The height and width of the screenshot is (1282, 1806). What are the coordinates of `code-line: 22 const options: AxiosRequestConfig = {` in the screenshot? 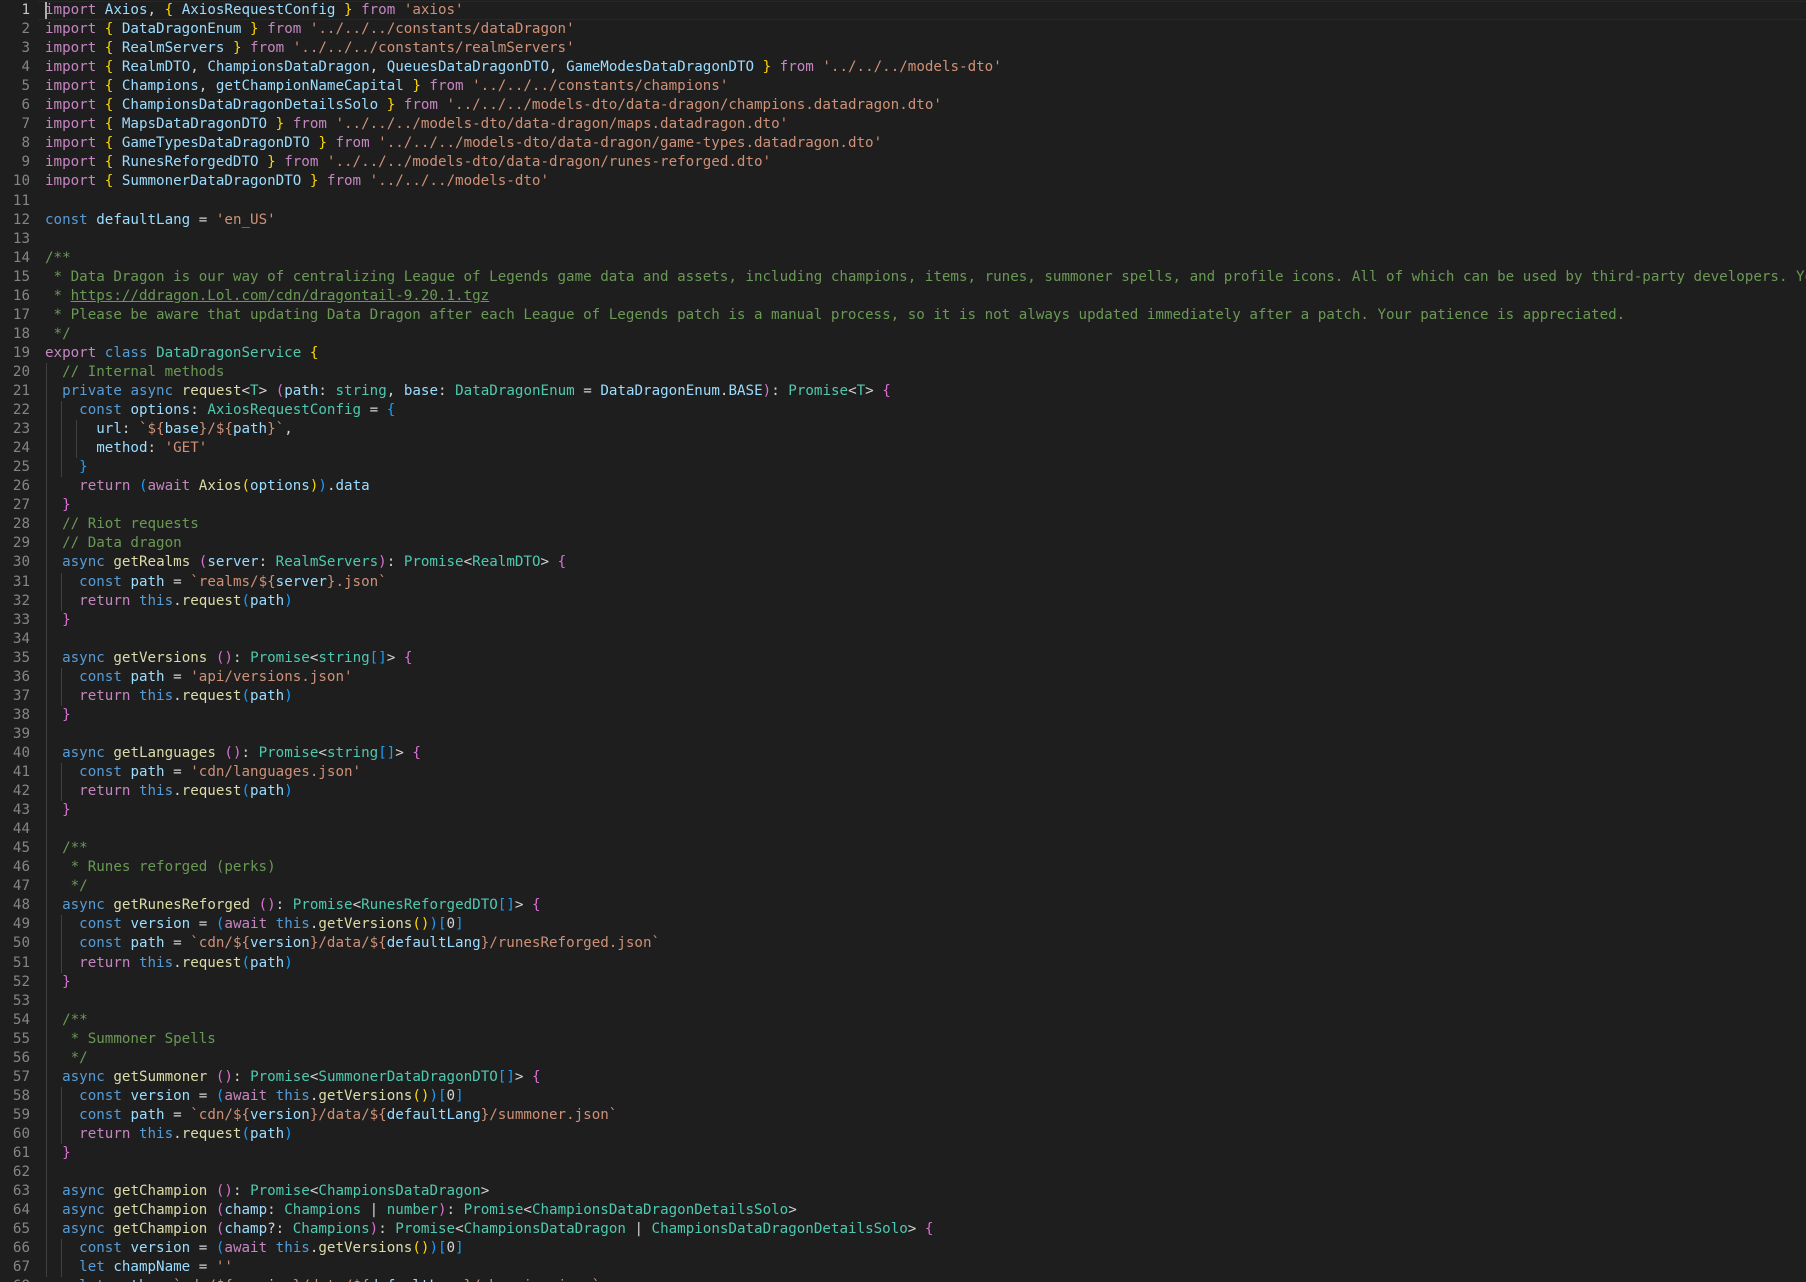 It's located at (903, 410).